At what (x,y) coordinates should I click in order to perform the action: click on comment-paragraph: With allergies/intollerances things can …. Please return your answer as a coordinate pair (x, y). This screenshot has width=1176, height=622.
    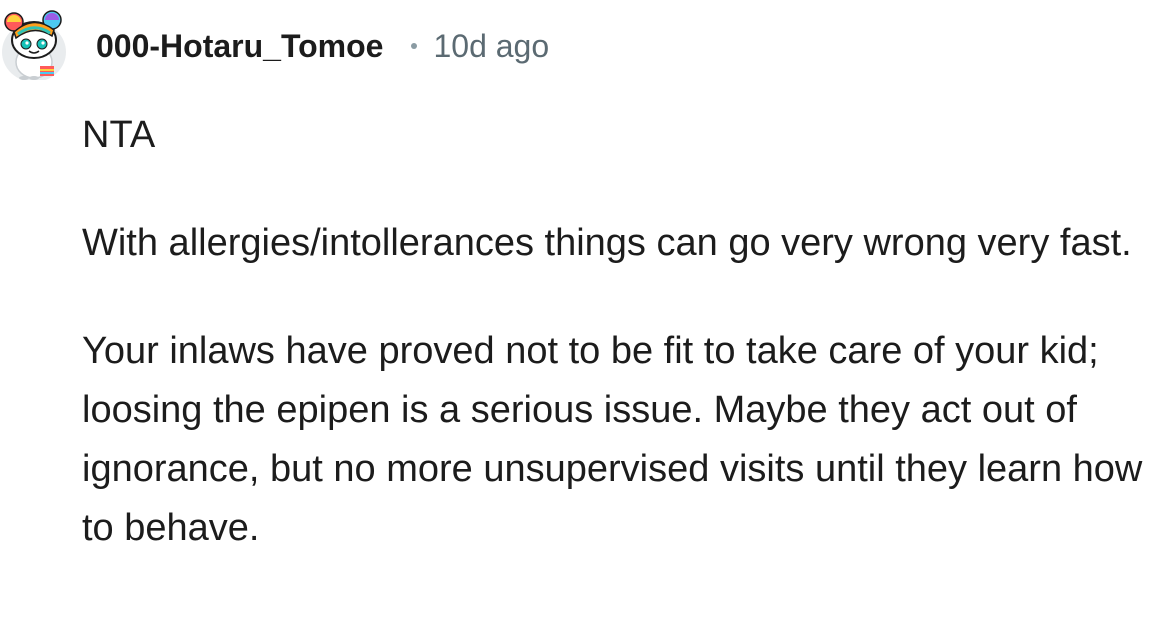
    Looking at the image, I should click on (607, 243).